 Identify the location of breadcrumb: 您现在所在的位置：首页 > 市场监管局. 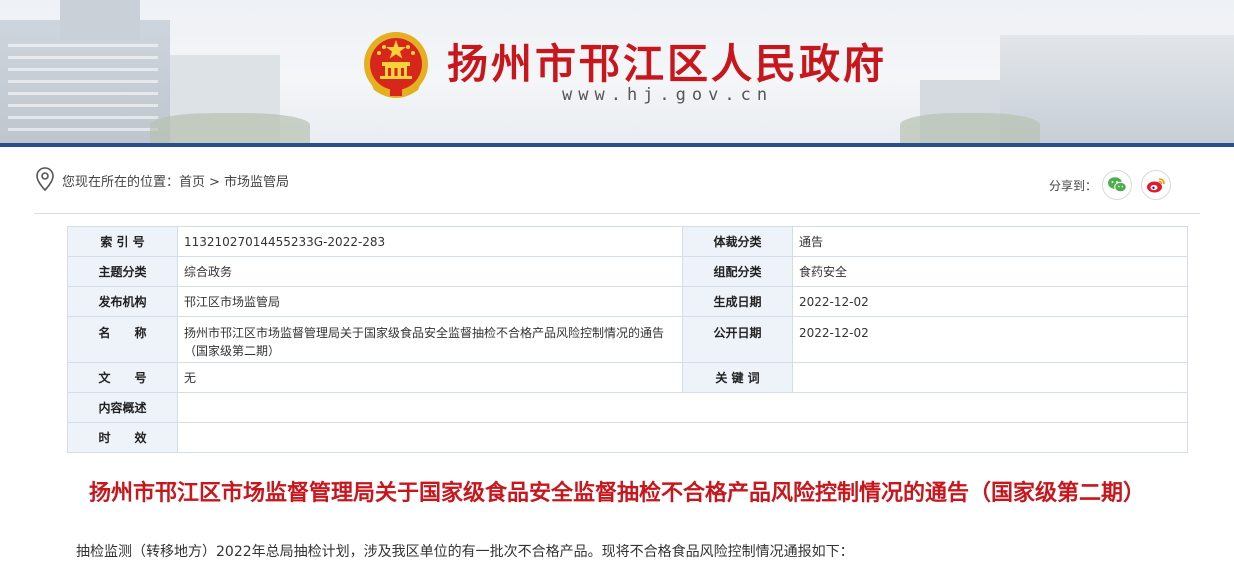
(175, 180).